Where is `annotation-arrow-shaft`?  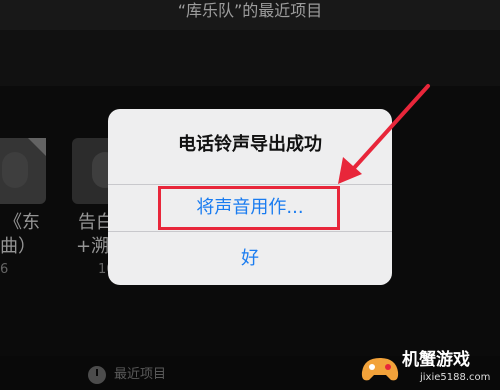 annotation-arrow-shaft is located at coordinates (391, 127).